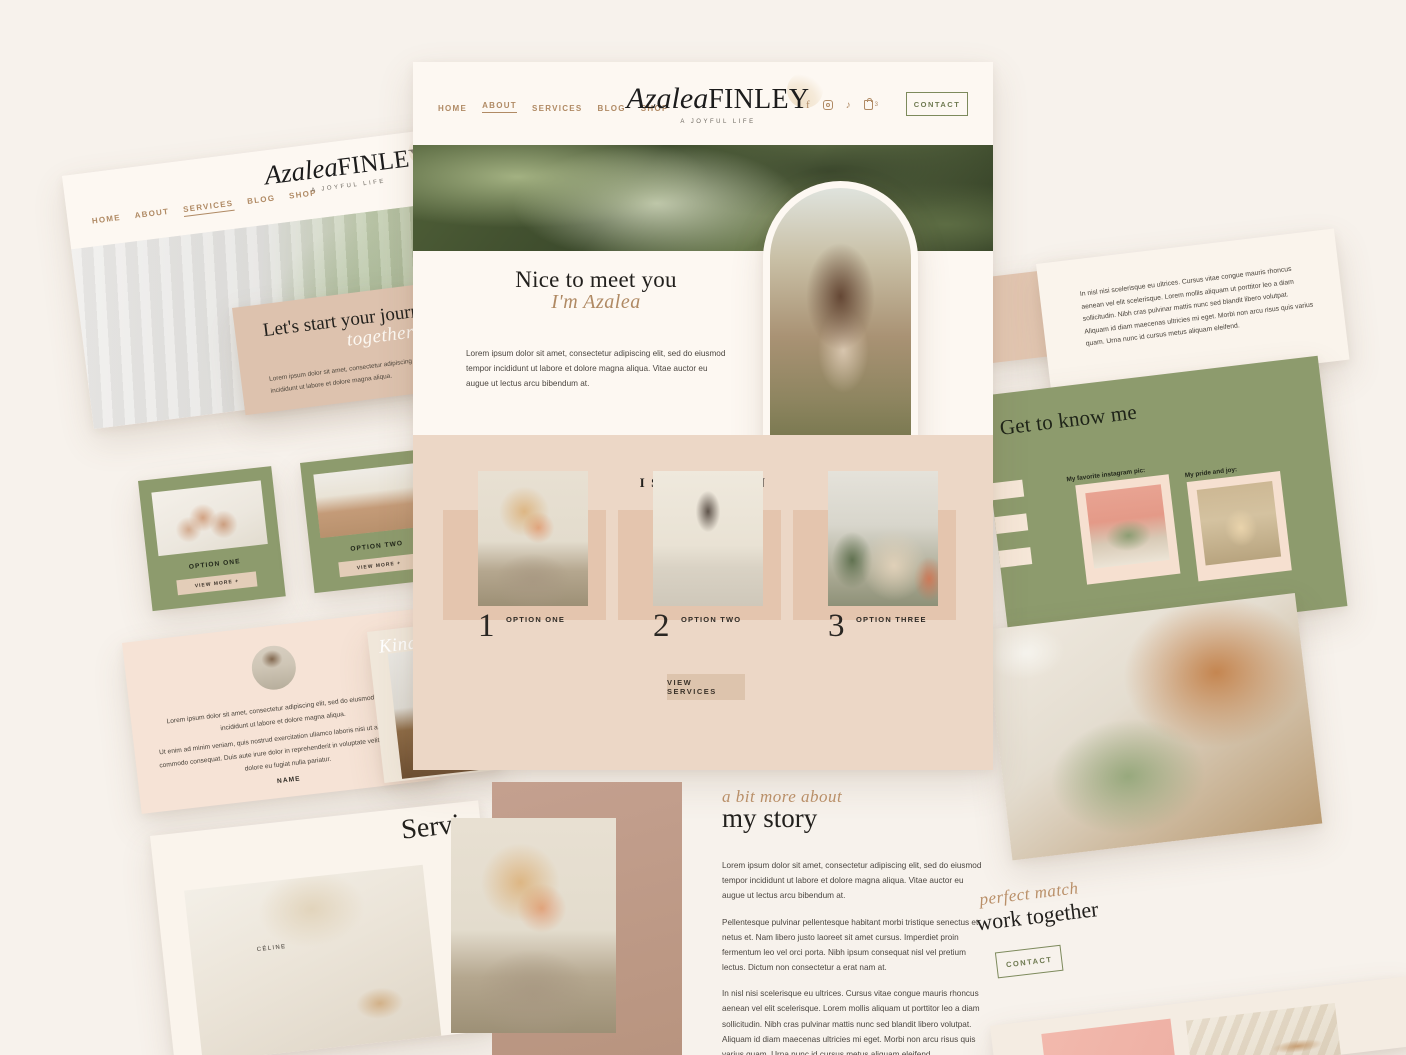 This screenshot has width=1406, height=1055. What do you see at coordinates (870, 103) in the screenshot?
I see `shopping-bag-icon: 3` at bounding box center [870, 103].